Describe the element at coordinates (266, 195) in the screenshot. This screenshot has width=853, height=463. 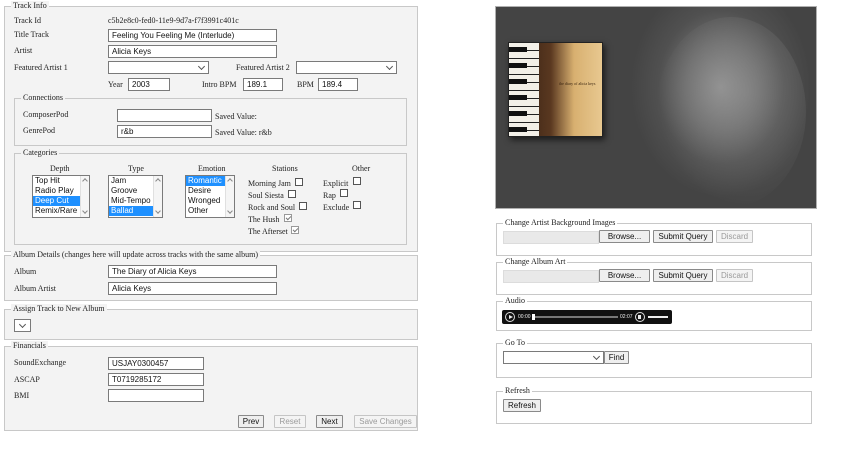
I see `station-soul-siesta-label: Soul Siesta` at that location.